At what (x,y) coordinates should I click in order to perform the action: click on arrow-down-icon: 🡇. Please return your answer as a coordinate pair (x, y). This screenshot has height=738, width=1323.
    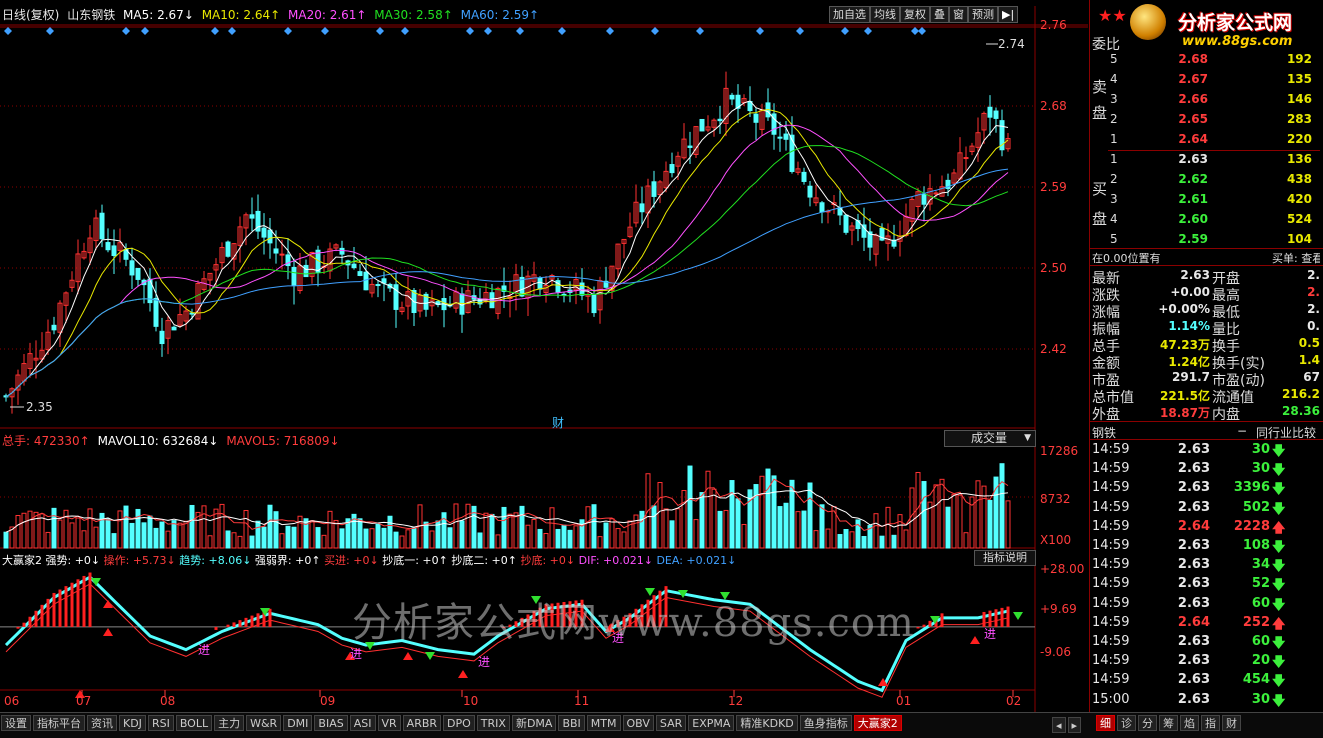
    Looking at the image, I should click on (1279, 701).